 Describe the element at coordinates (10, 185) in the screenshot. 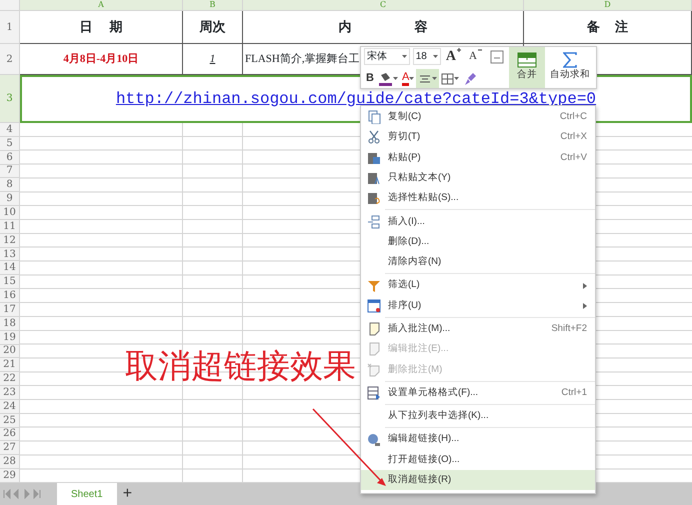

I see `row-header: 8` at that location.